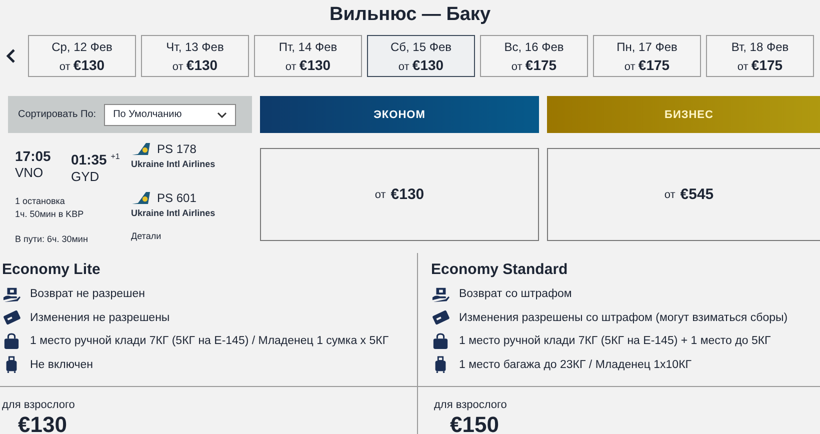  I want to click on date-tab: Пт, 14 Фев от €130, so click(308, 56).